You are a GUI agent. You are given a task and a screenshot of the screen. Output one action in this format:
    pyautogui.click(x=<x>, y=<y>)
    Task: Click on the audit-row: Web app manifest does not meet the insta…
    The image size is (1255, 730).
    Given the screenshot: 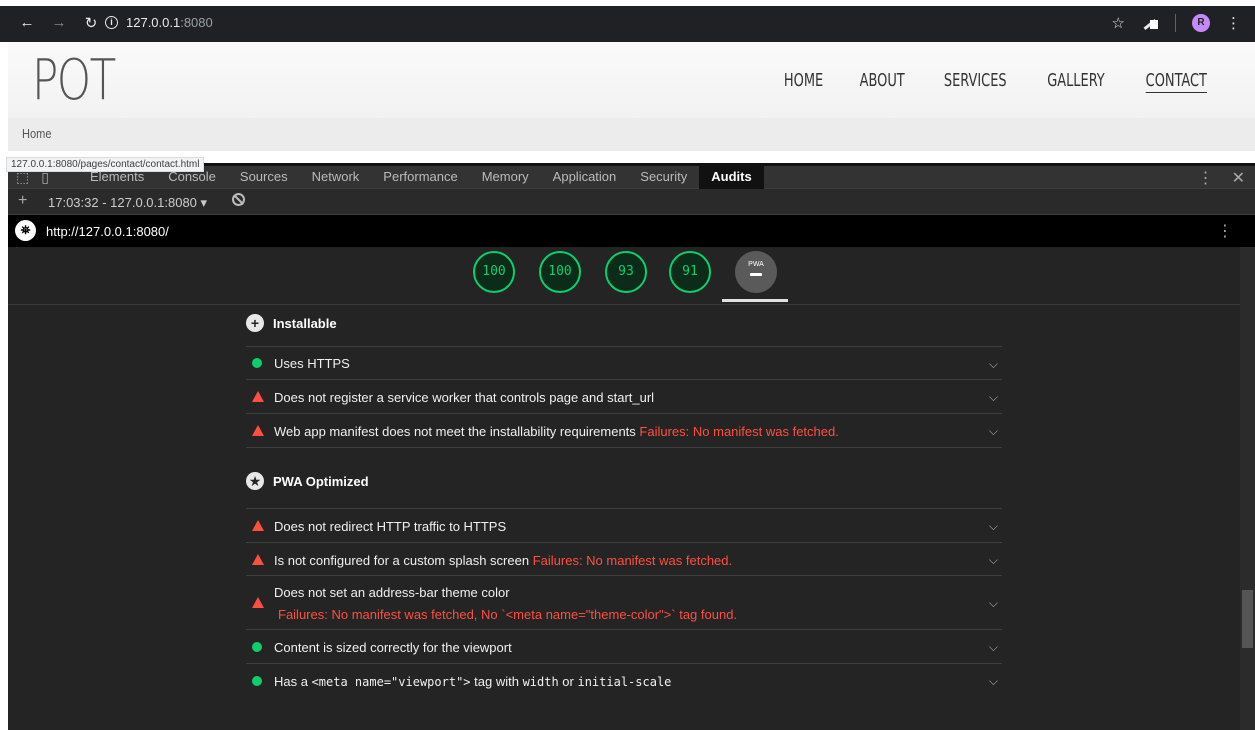 What is the action you would take?
    pyautogui.click(x=624, y=430)
    